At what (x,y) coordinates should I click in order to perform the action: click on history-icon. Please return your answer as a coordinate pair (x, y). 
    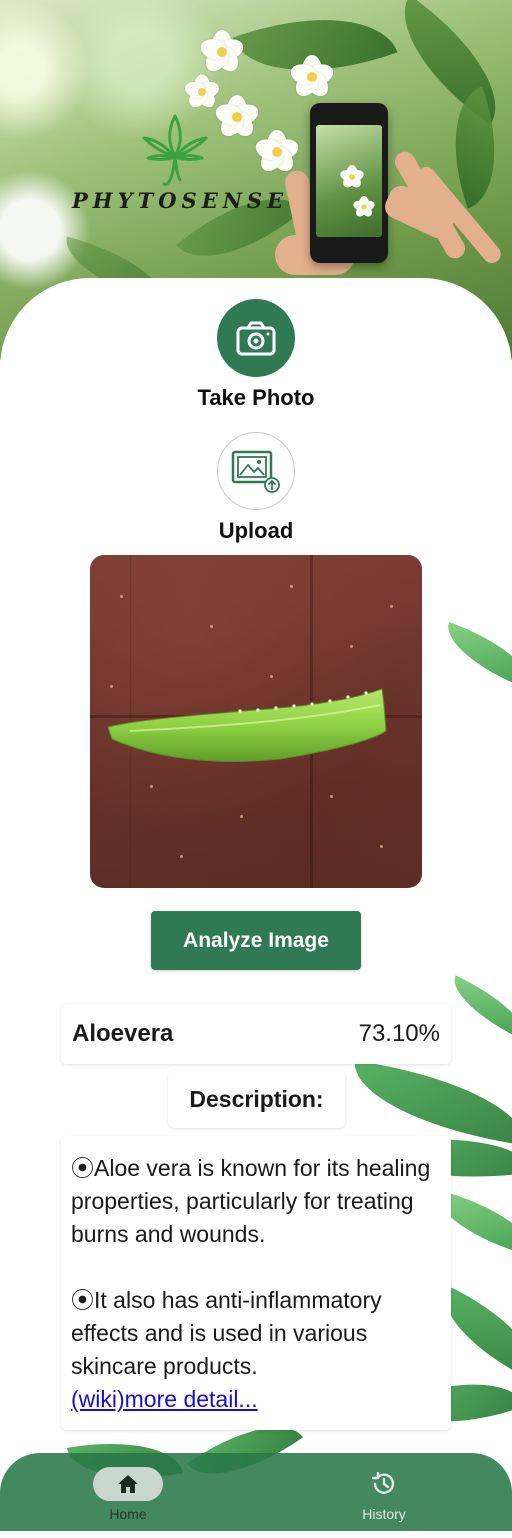
    Looking at the image, I should click on (383, 1483).